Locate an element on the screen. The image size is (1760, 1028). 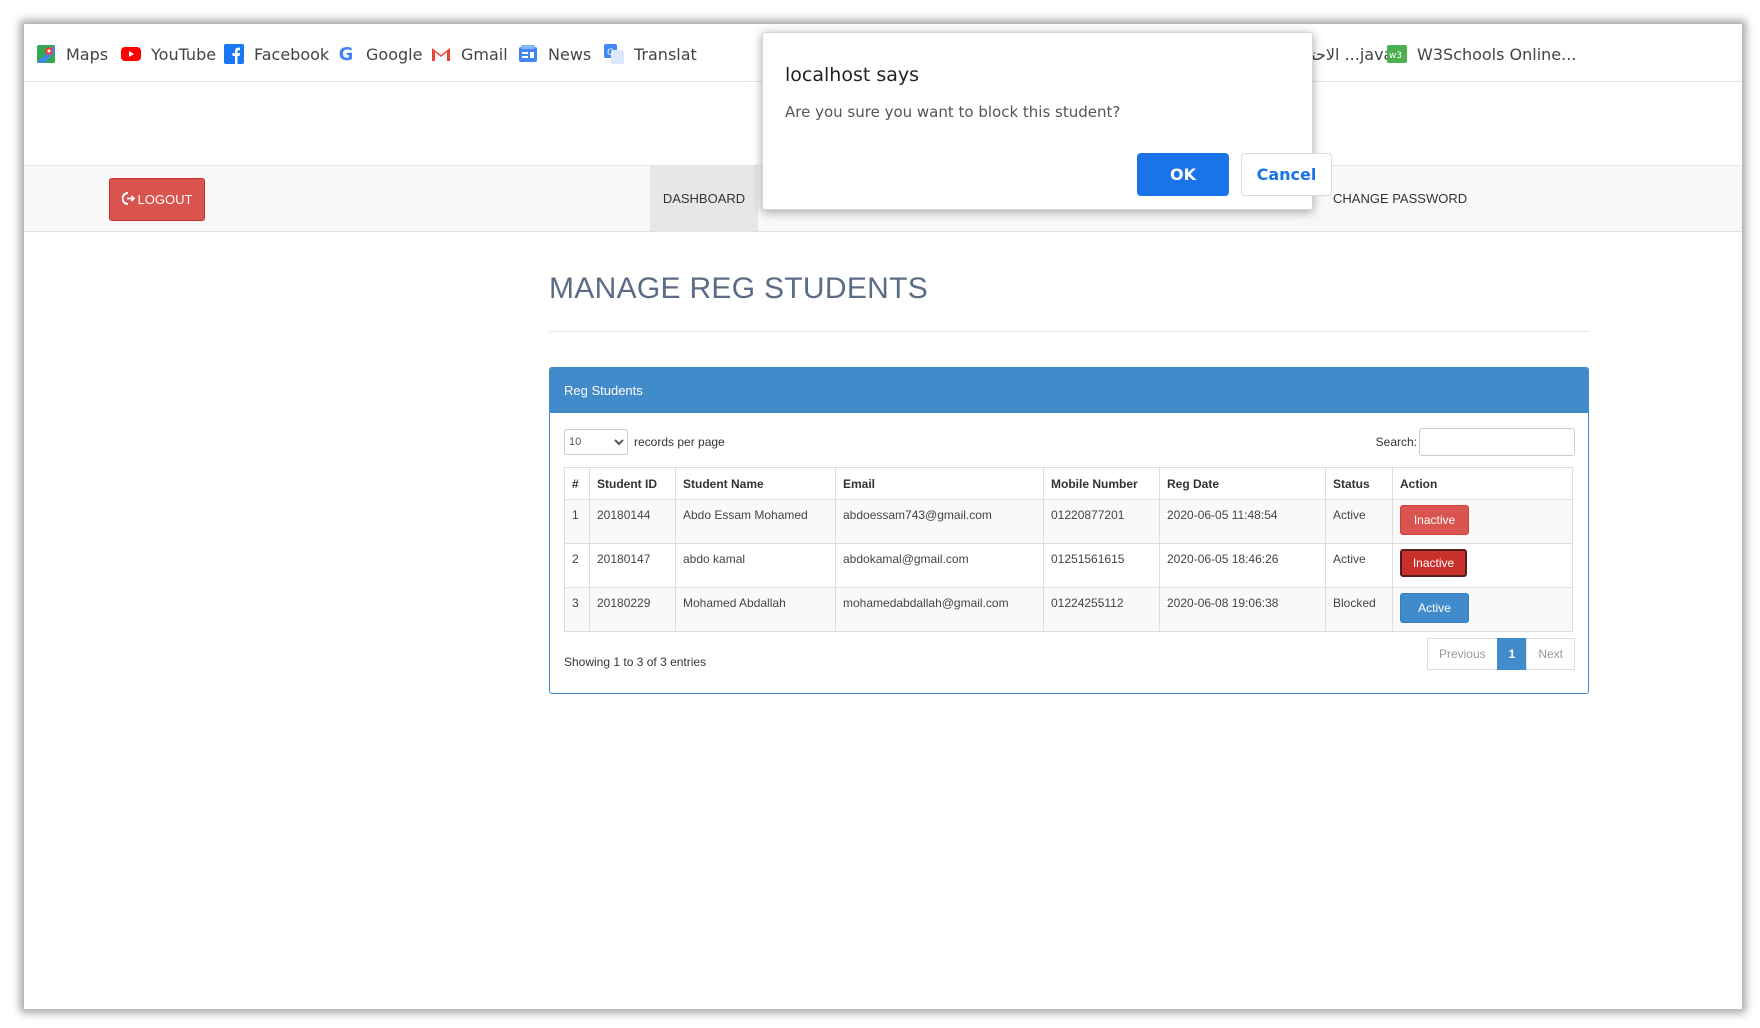
title-divider is located at coordinates (1069, 331).